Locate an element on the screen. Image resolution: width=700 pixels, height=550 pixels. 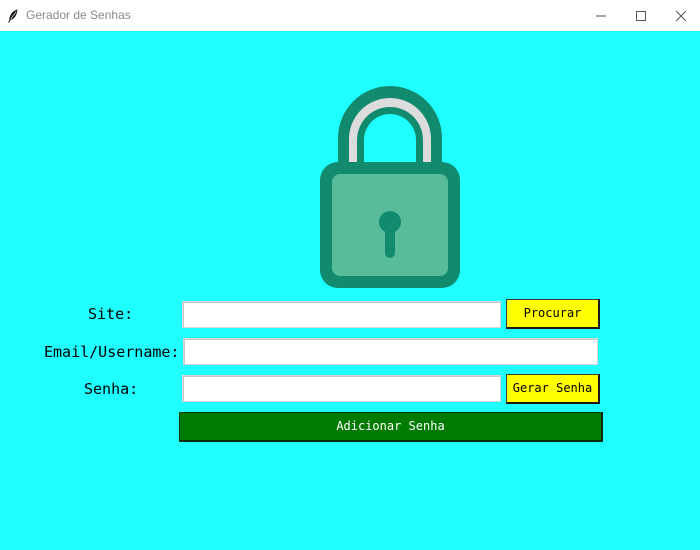
generate-password-button: Gerar Senha is located at coordinates (553, 389).